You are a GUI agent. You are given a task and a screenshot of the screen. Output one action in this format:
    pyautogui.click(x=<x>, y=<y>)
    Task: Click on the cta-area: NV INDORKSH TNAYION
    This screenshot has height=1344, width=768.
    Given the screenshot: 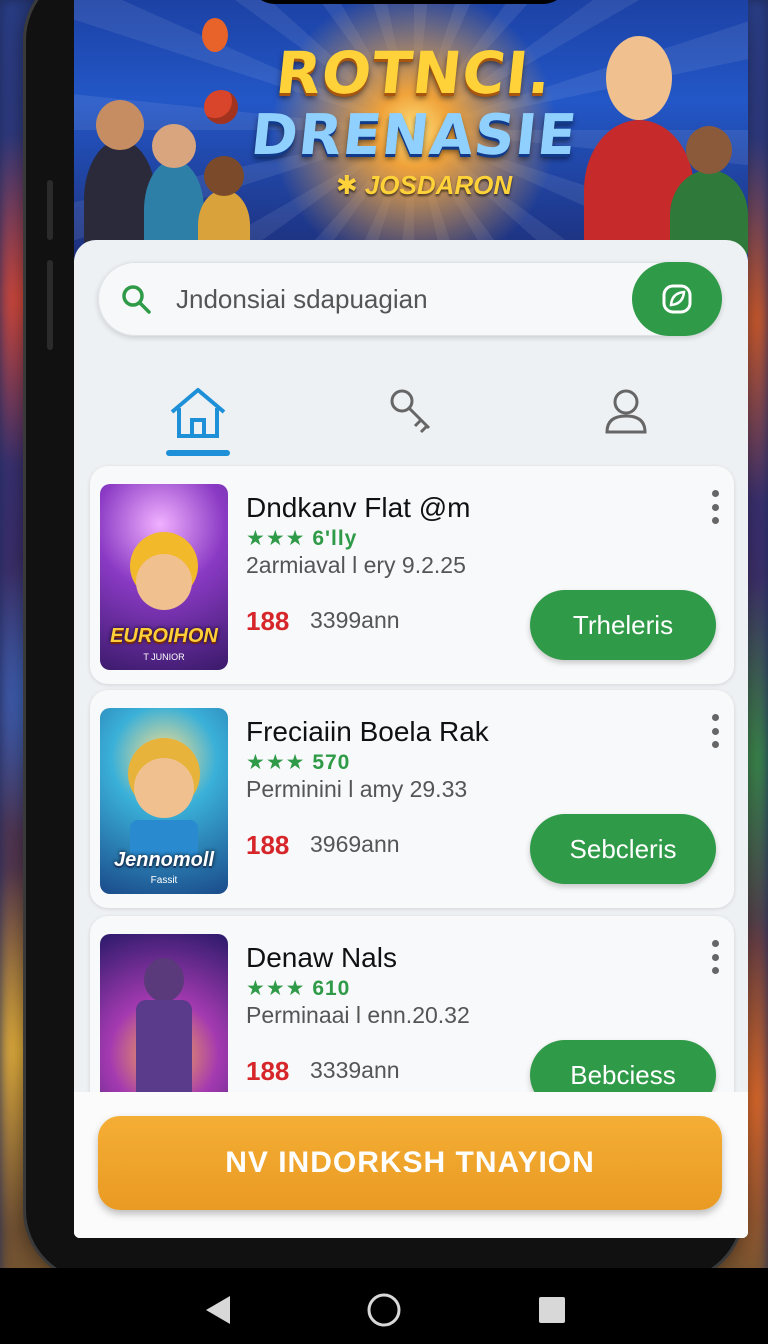 What is the action you would take?
    pyautogui.click(x=411, y=1165)
    